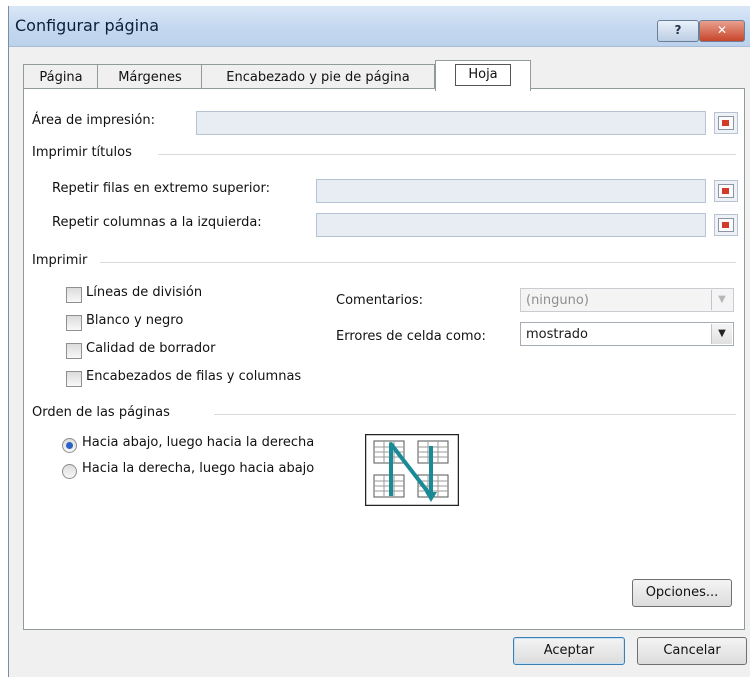 Image resolution: width=750 pixels, height=677 pixels. Describe the element at coordinates (726, 225) in the screenshot. I see `repeat-columns-collapse-icon` at that location.